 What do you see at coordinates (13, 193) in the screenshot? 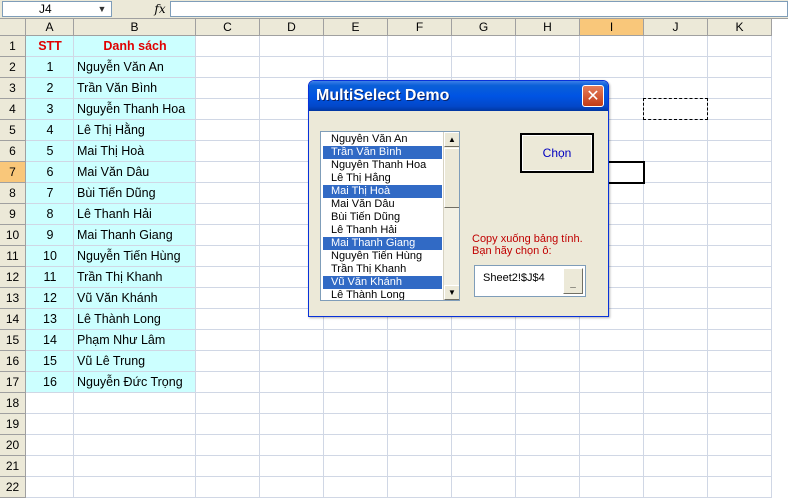
I see `row-header-8: 8` at bounding box center [13, 193].